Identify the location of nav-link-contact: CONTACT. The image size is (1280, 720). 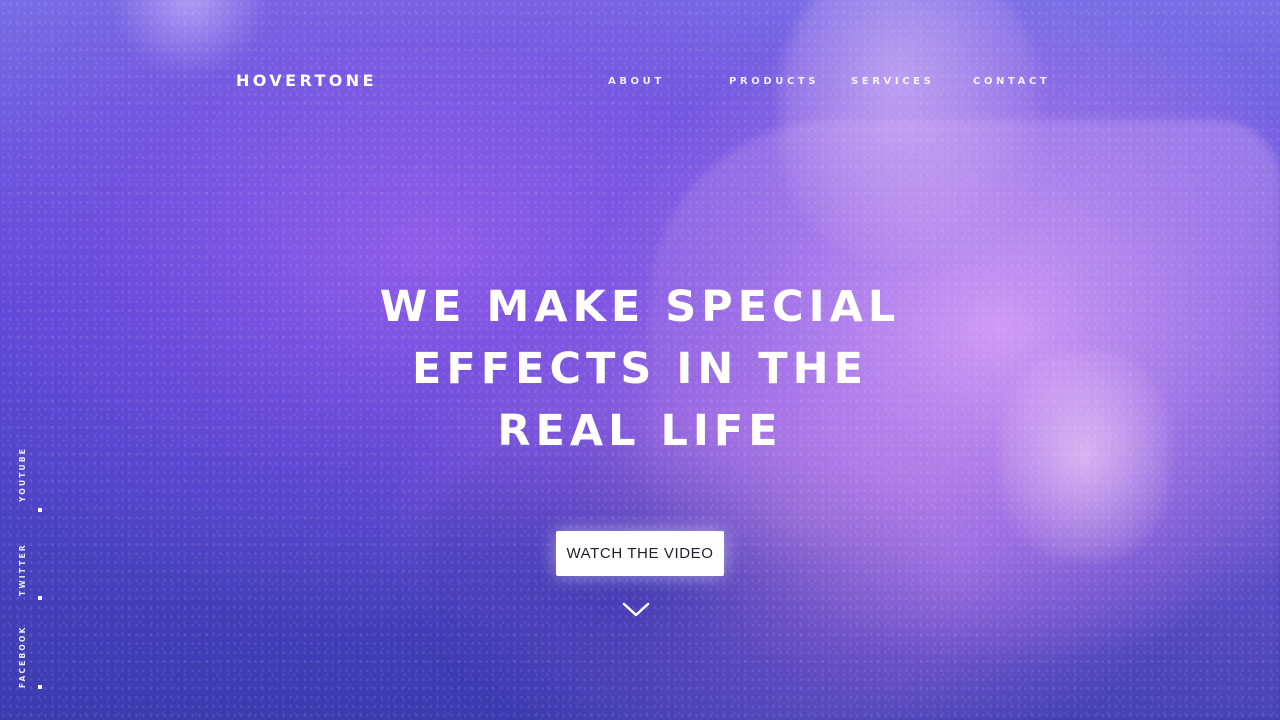
(1011, 81).